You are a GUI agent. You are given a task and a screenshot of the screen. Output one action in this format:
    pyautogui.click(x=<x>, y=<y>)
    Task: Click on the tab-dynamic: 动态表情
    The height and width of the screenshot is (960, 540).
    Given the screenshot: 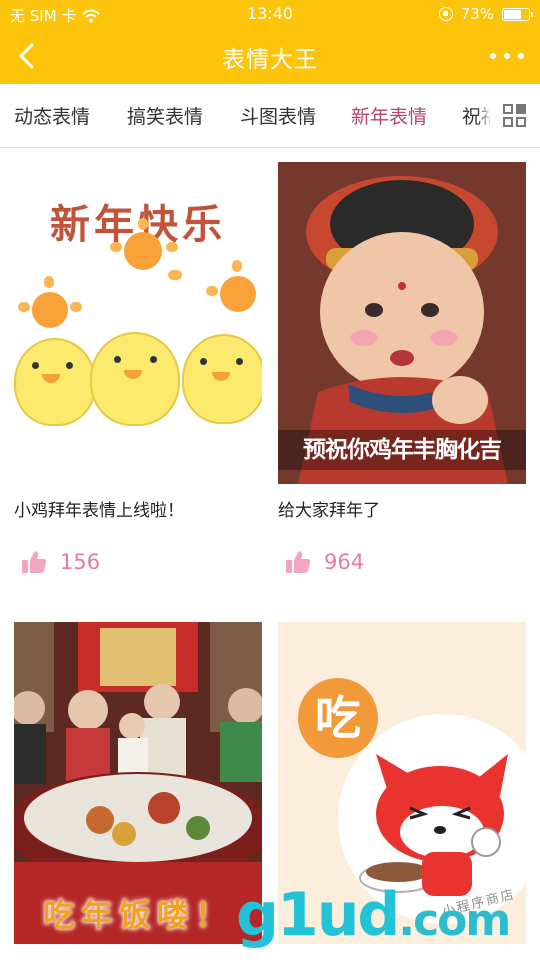 What is the action you would take?
    pyautogui.click(x=52, y=115)
    